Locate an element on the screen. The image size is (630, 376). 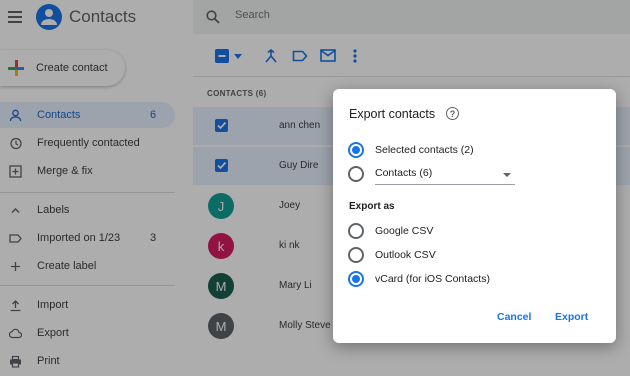
outlook-csv-radio is located at coordinates (356, 255).